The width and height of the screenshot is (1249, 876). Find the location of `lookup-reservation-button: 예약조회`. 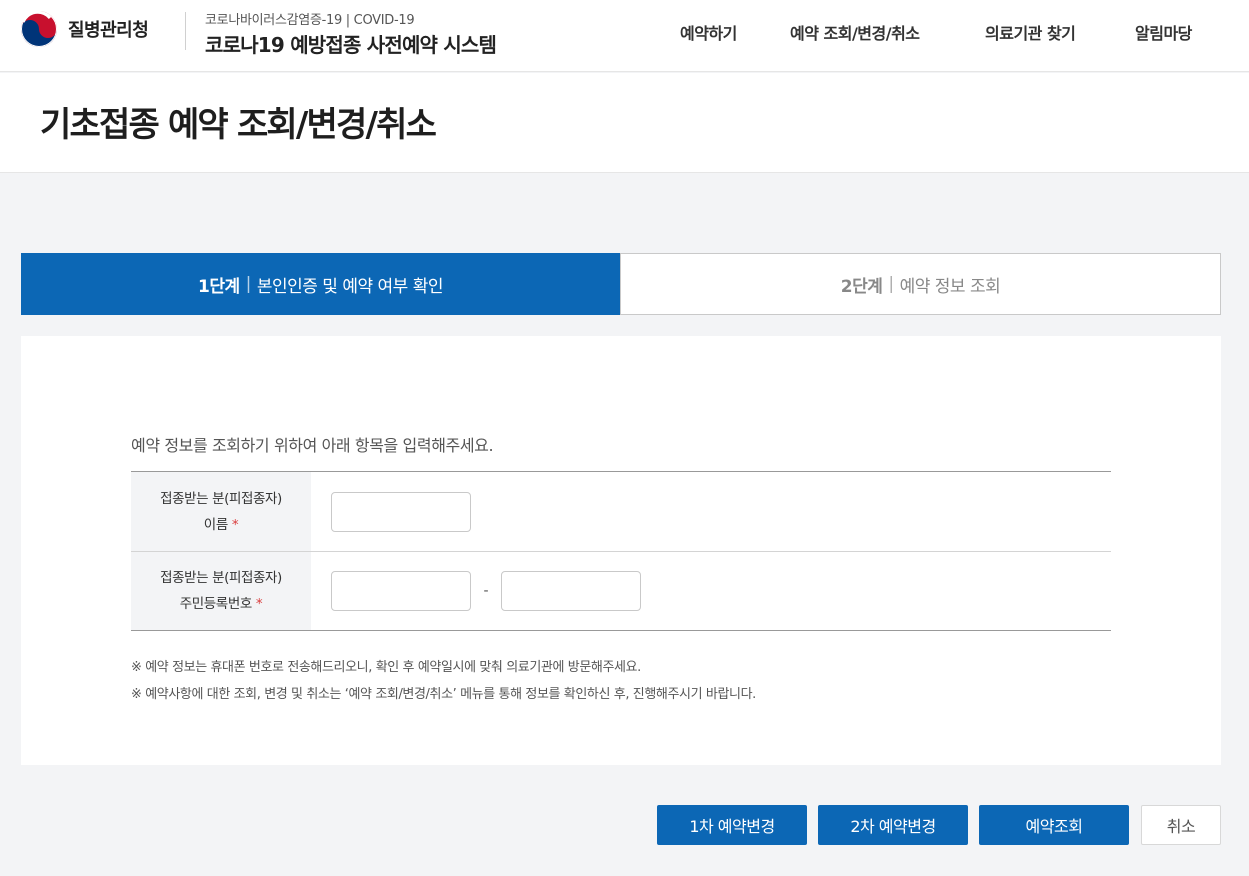

lookup-reservation-button: 예약조회 is located at coordinates (1054, 825).